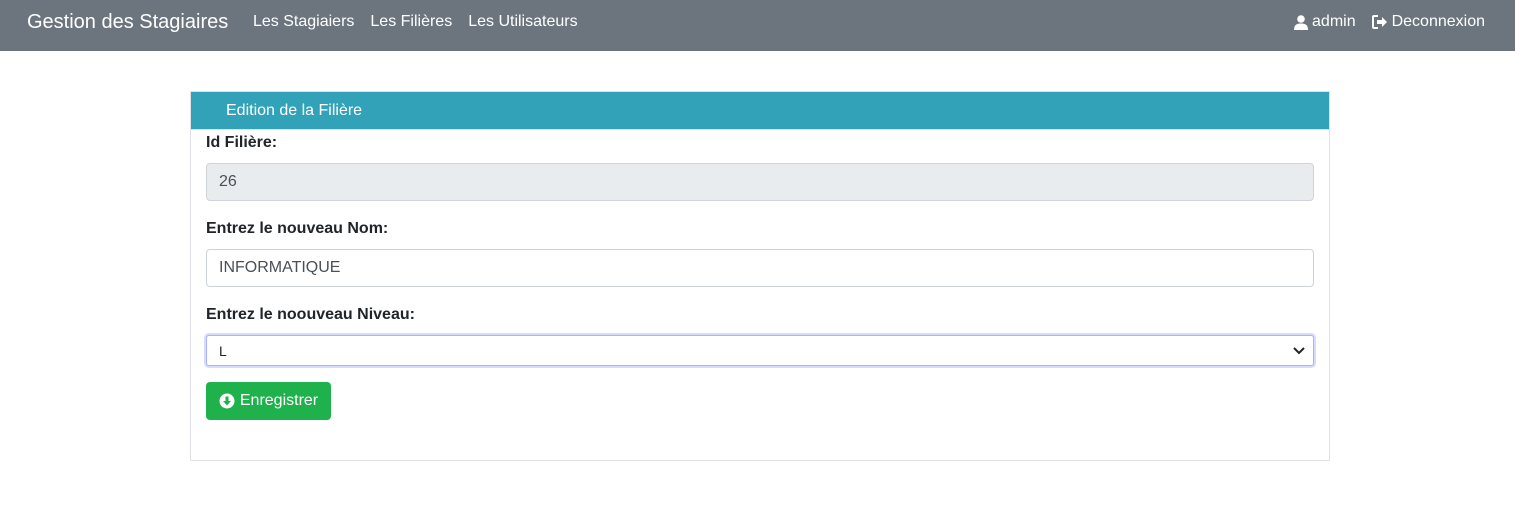  Describe the element at coordinates (242, 142) in the screenshot. I see `id-filiere-label: Id Filière:` at that location.